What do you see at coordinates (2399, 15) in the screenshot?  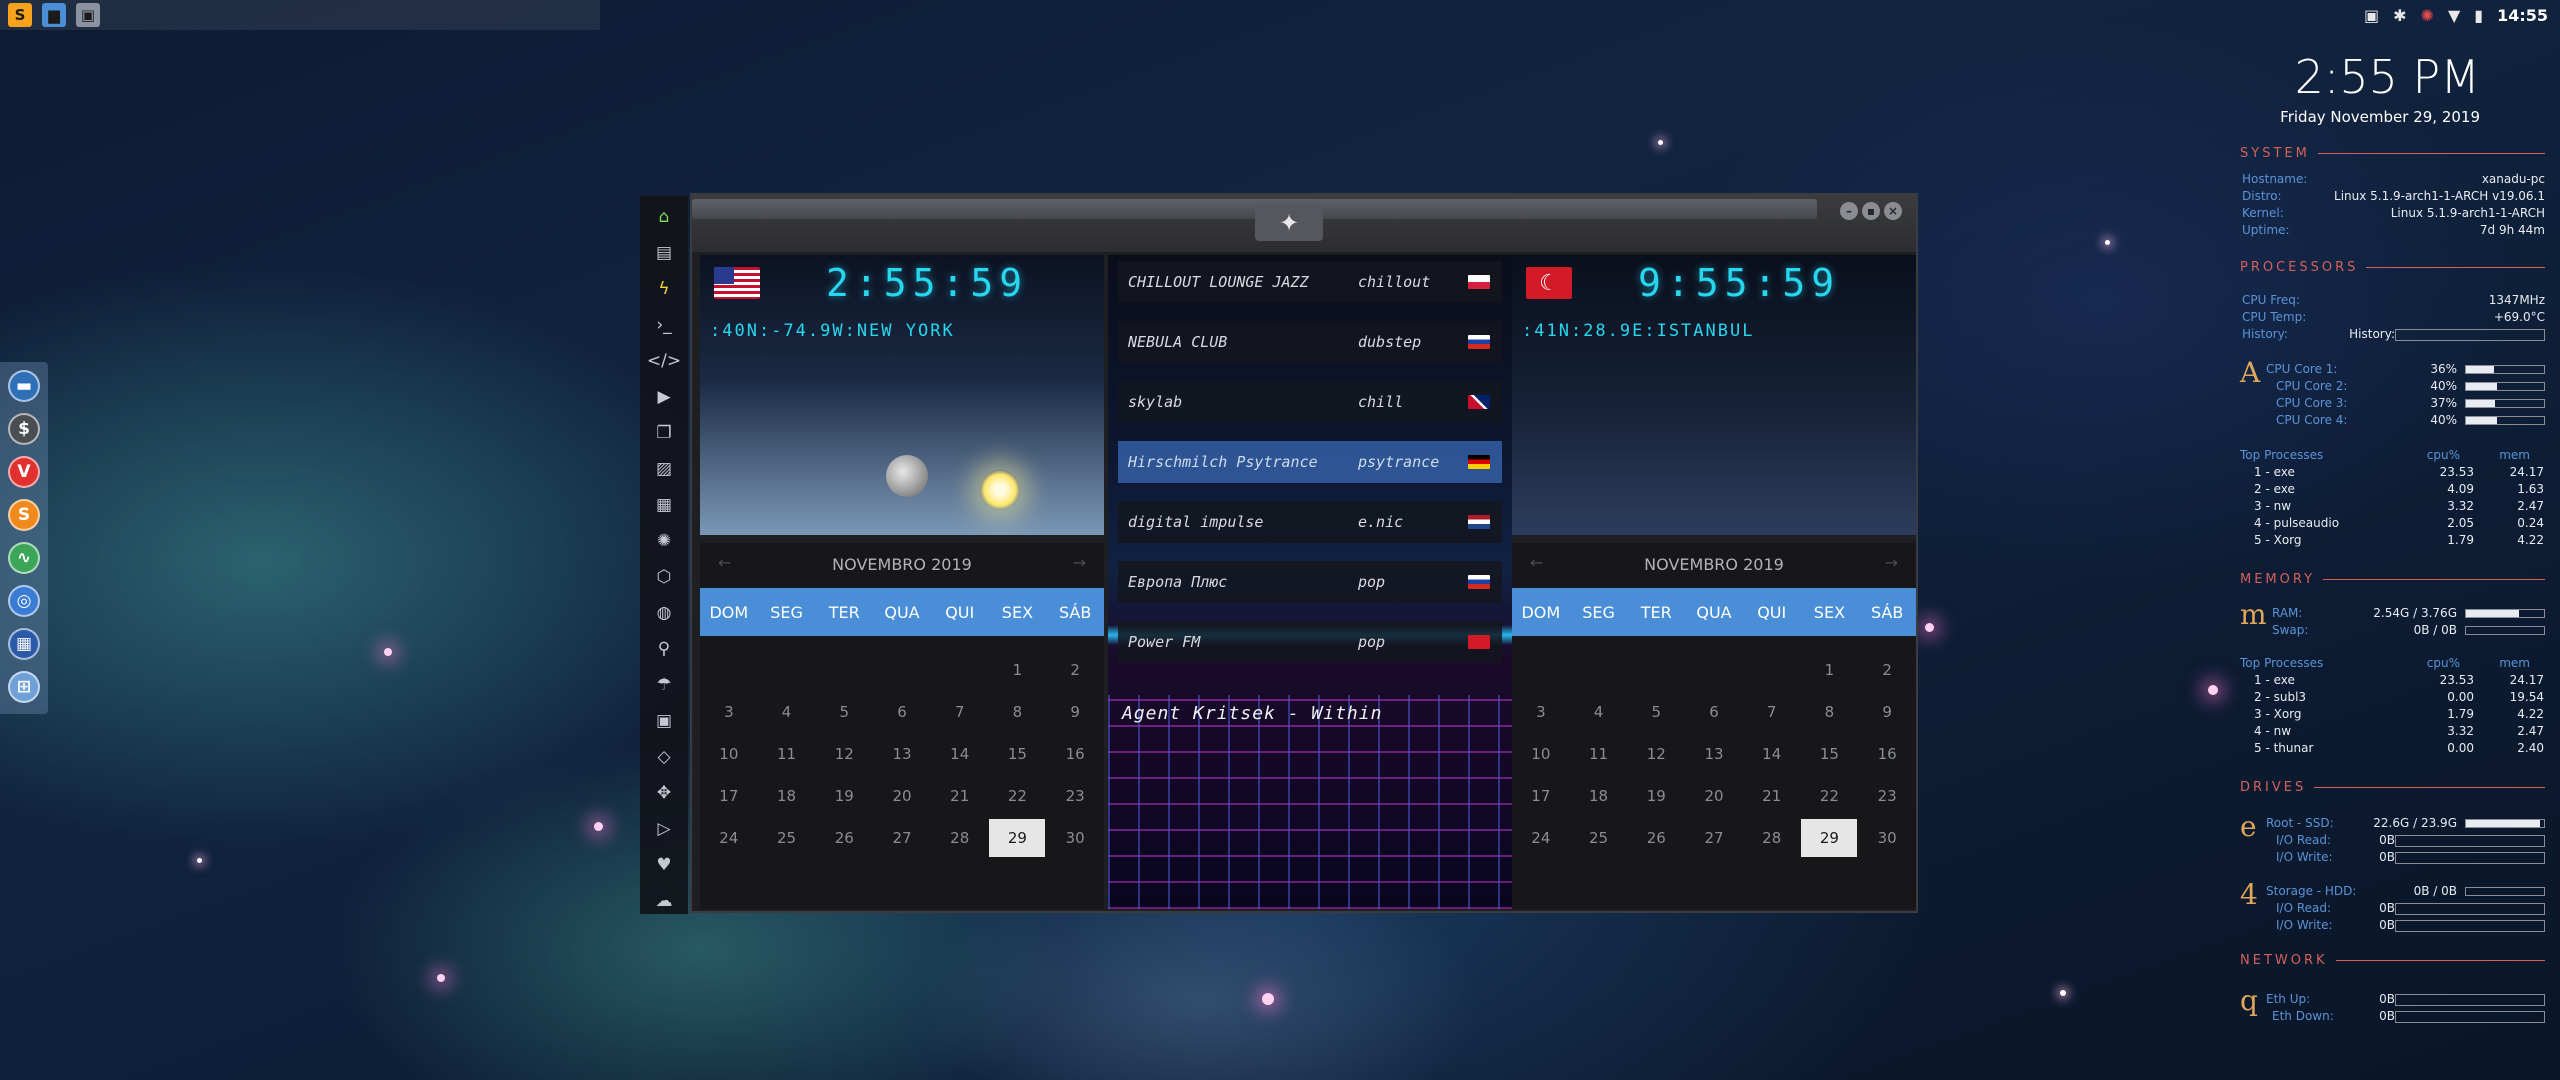 I see `bluetooth-icon: ✱` at bounding box center [2399, 15].